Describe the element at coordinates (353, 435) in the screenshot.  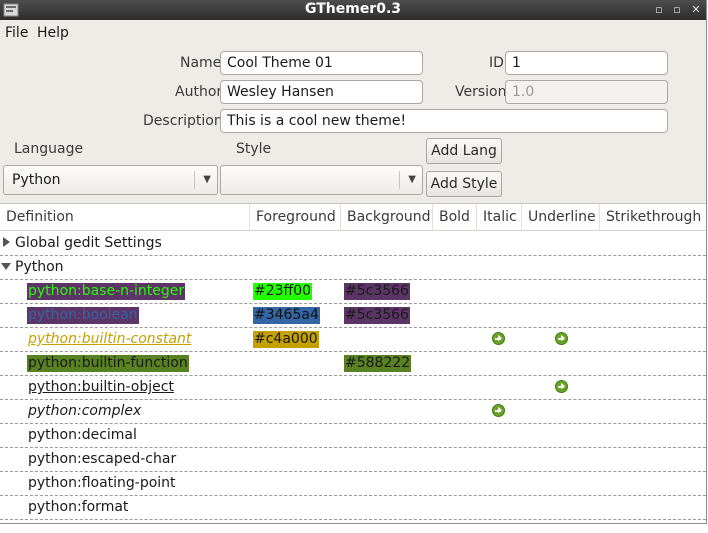
I see `table-row: python:decimal` at that location.